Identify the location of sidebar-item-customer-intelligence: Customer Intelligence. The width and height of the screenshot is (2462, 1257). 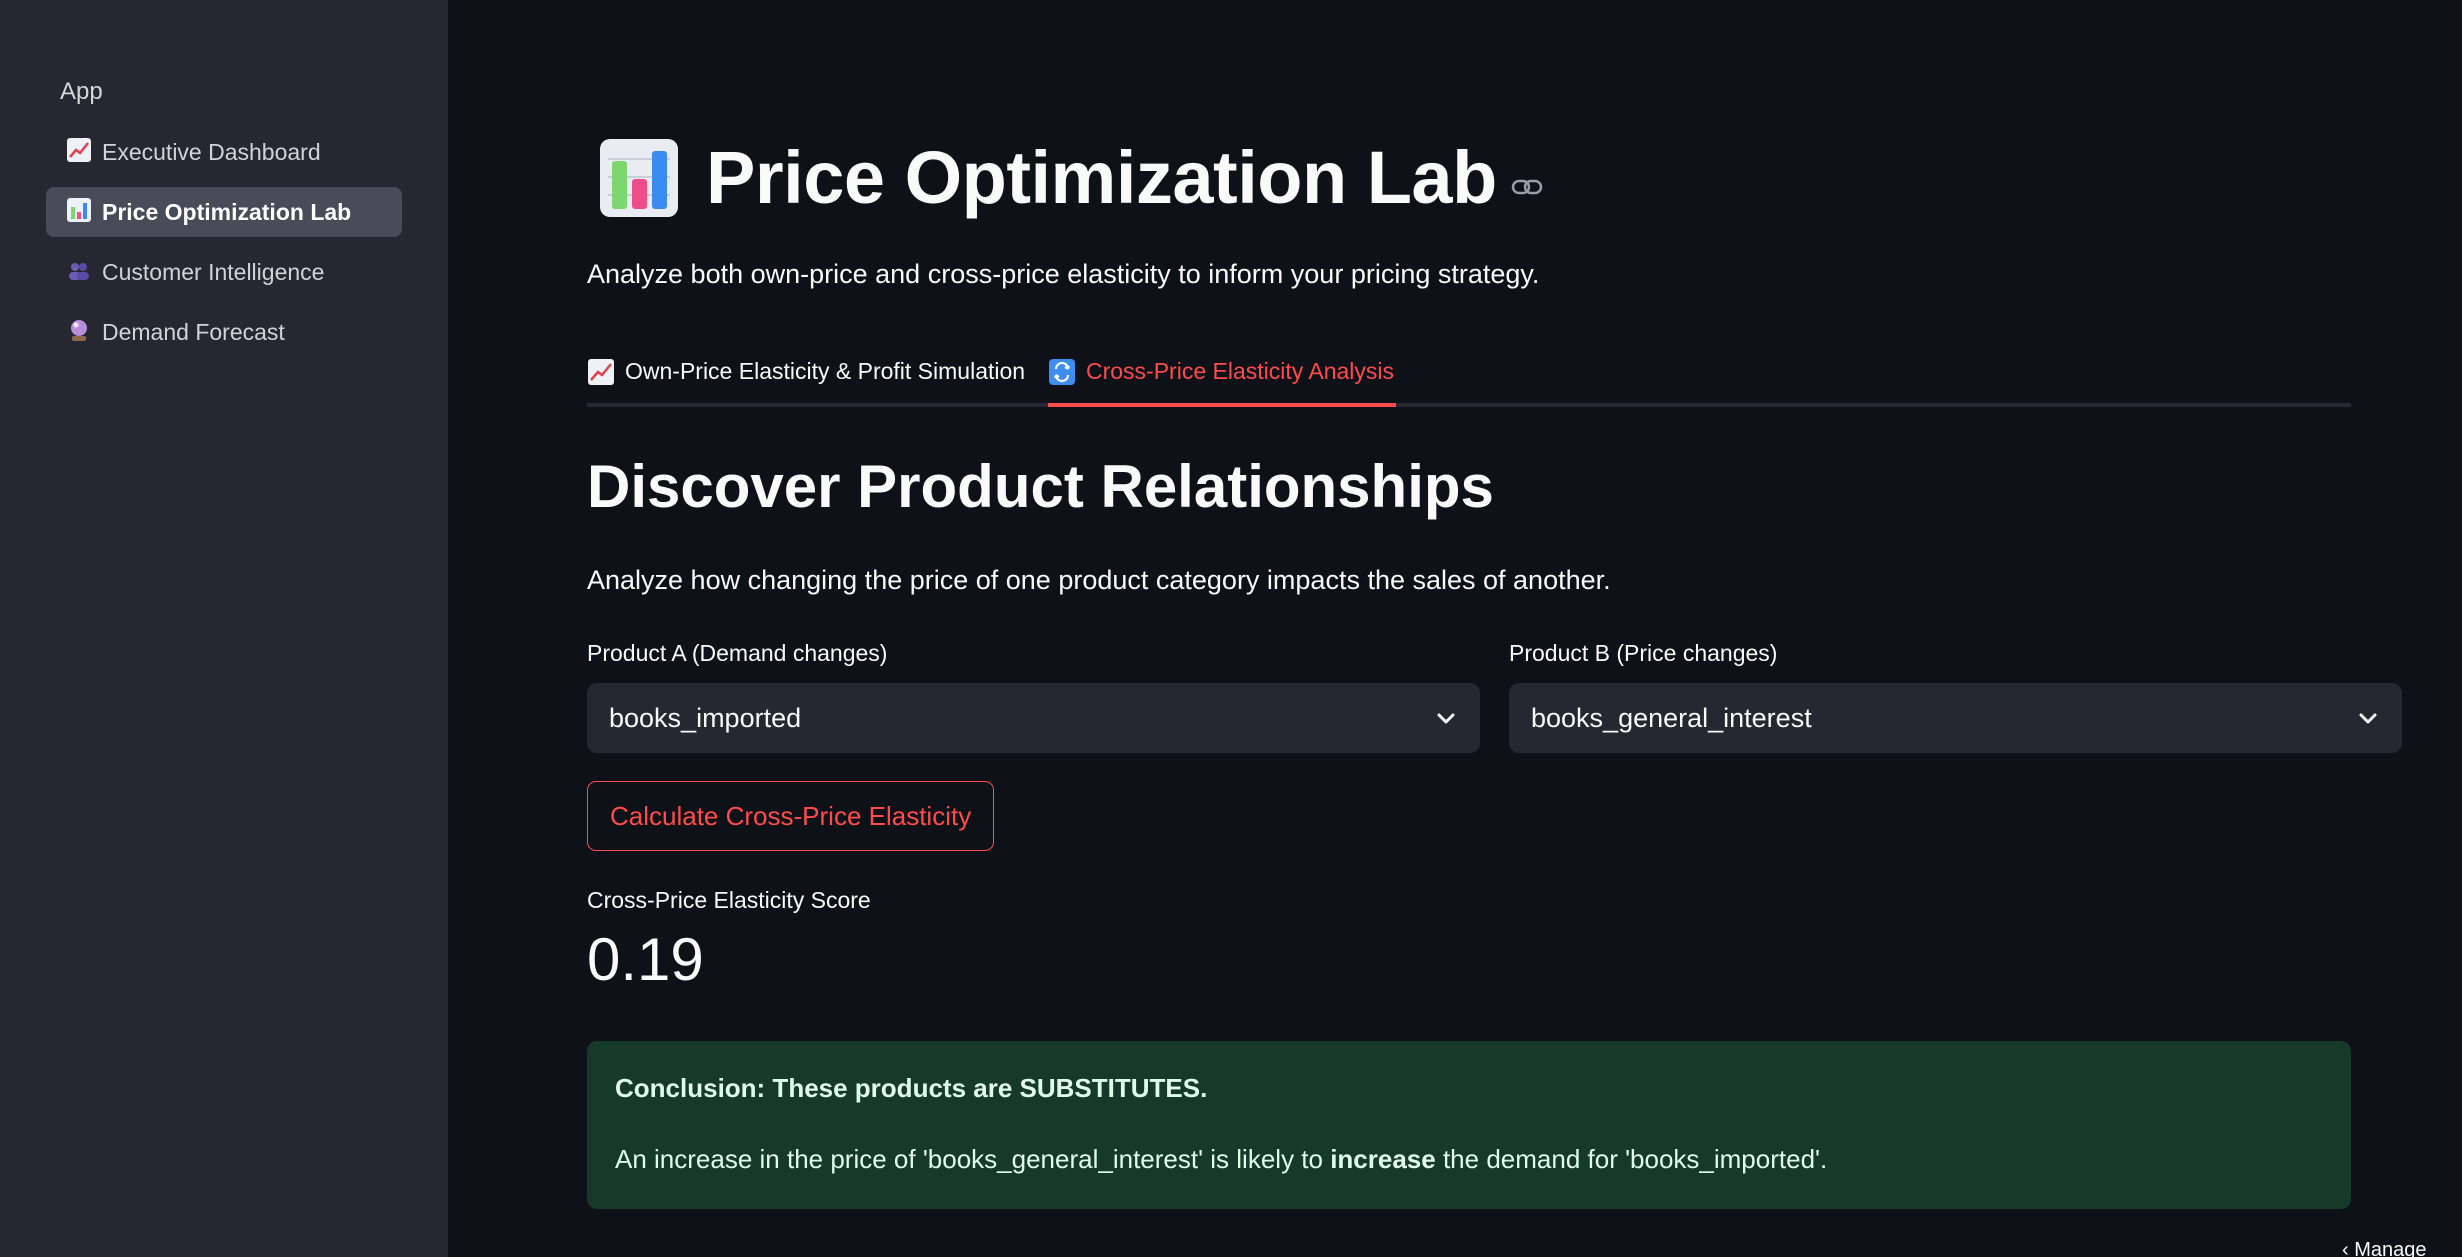
(224, 272).